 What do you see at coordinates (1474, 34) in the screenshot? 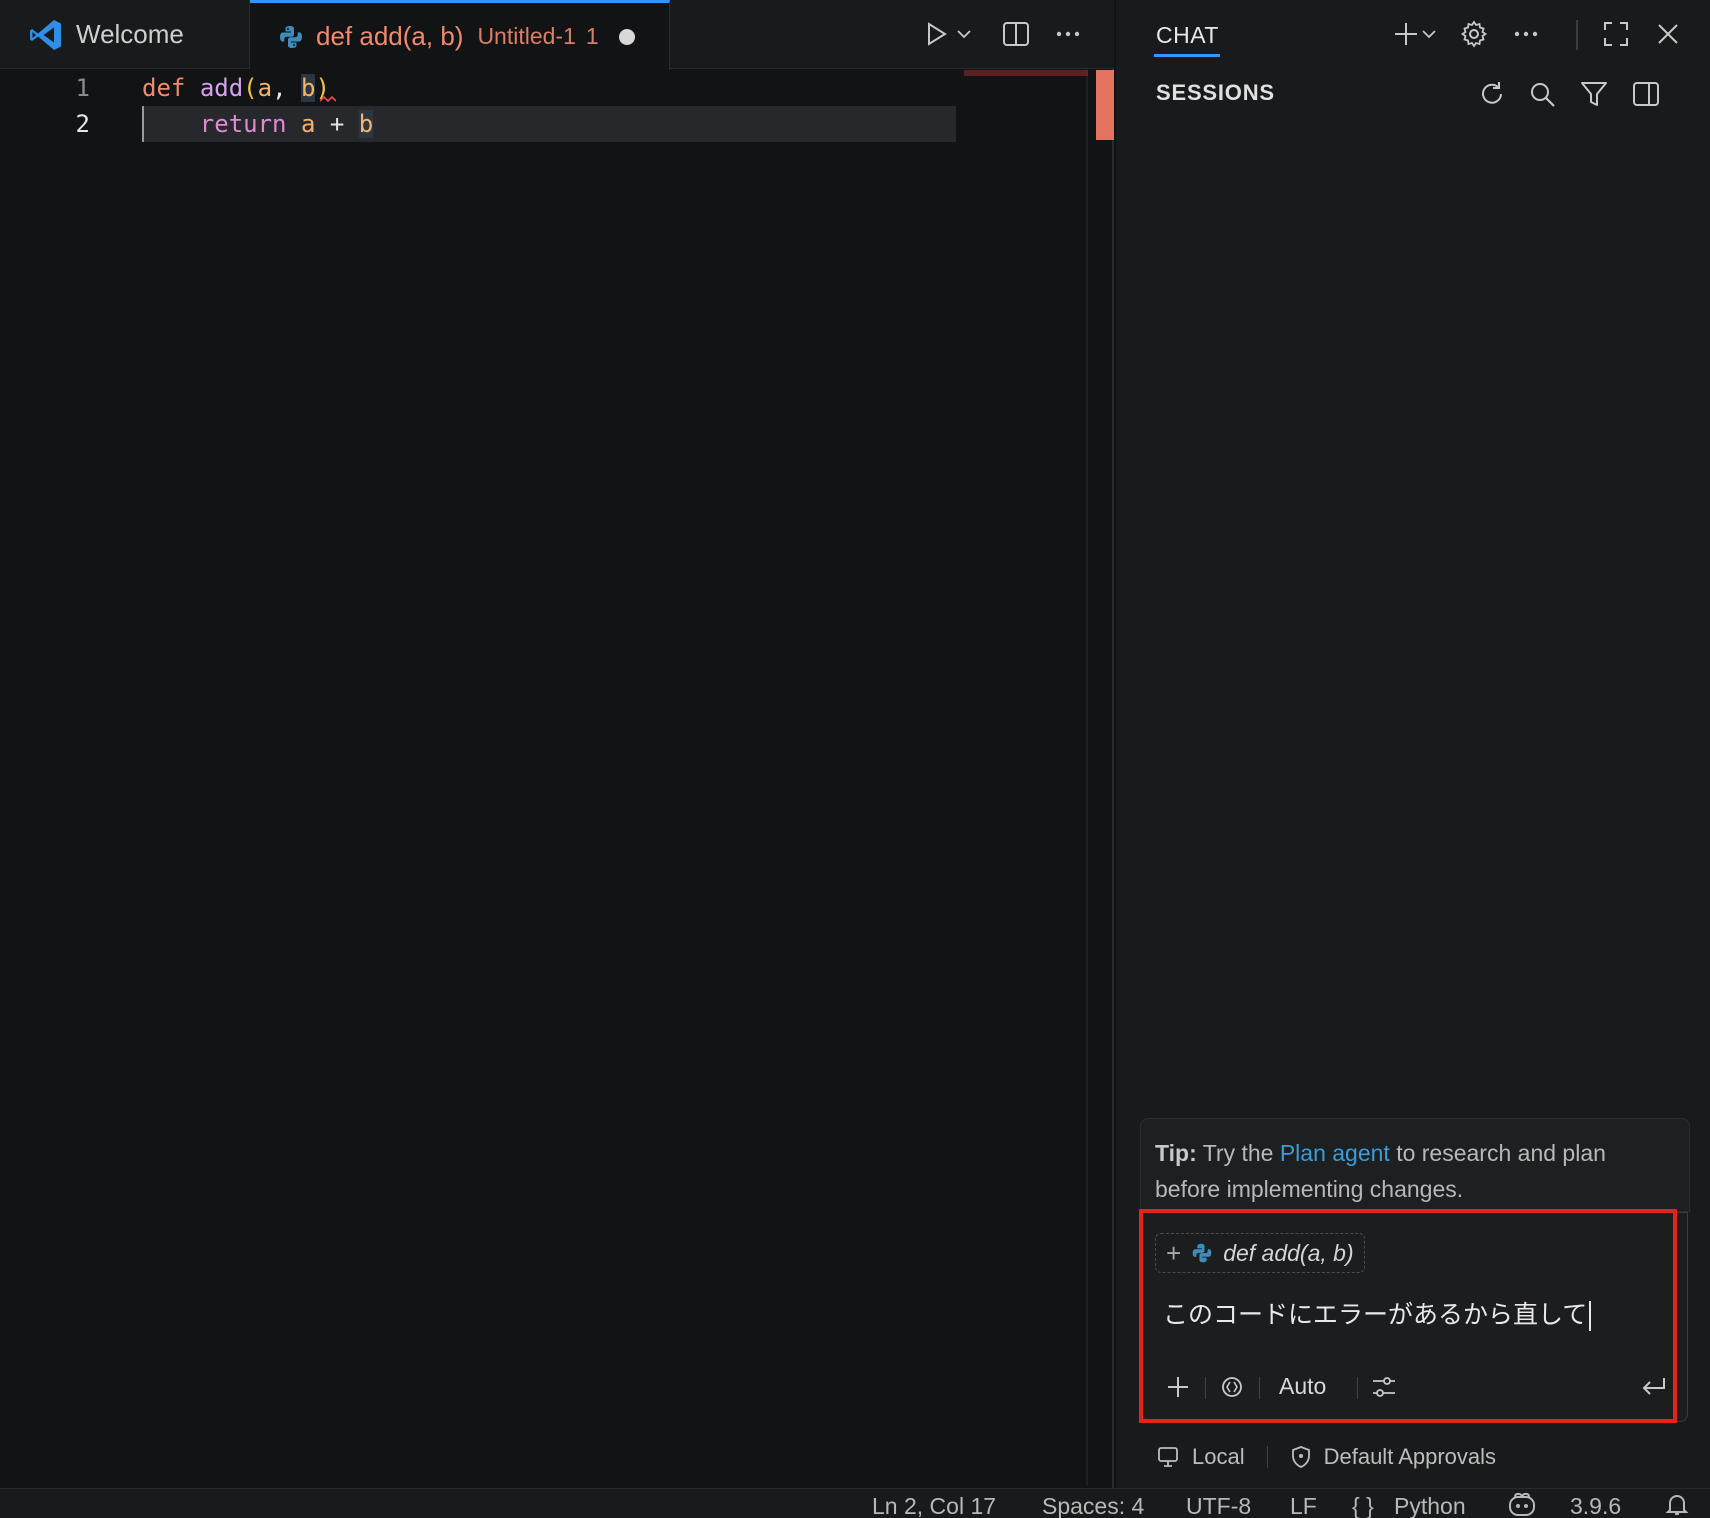
I see `gear-icon` at bounding box center [1474, 34].